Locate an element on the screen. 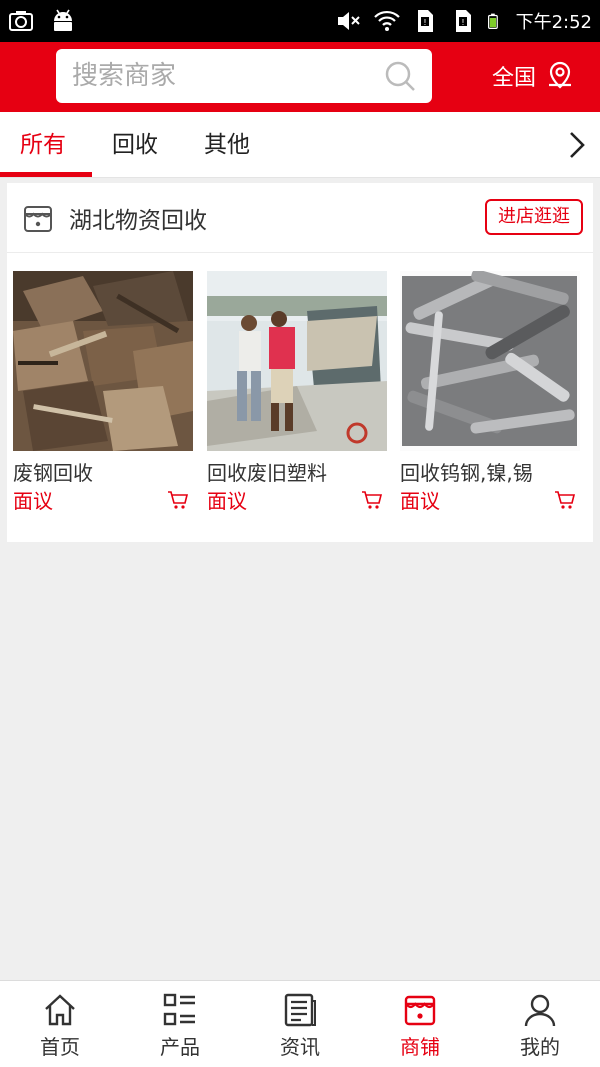 Image resolution: width=600 pixels, height=1067 pixels. chevron-right-icon is located at coordinates (576, 145).